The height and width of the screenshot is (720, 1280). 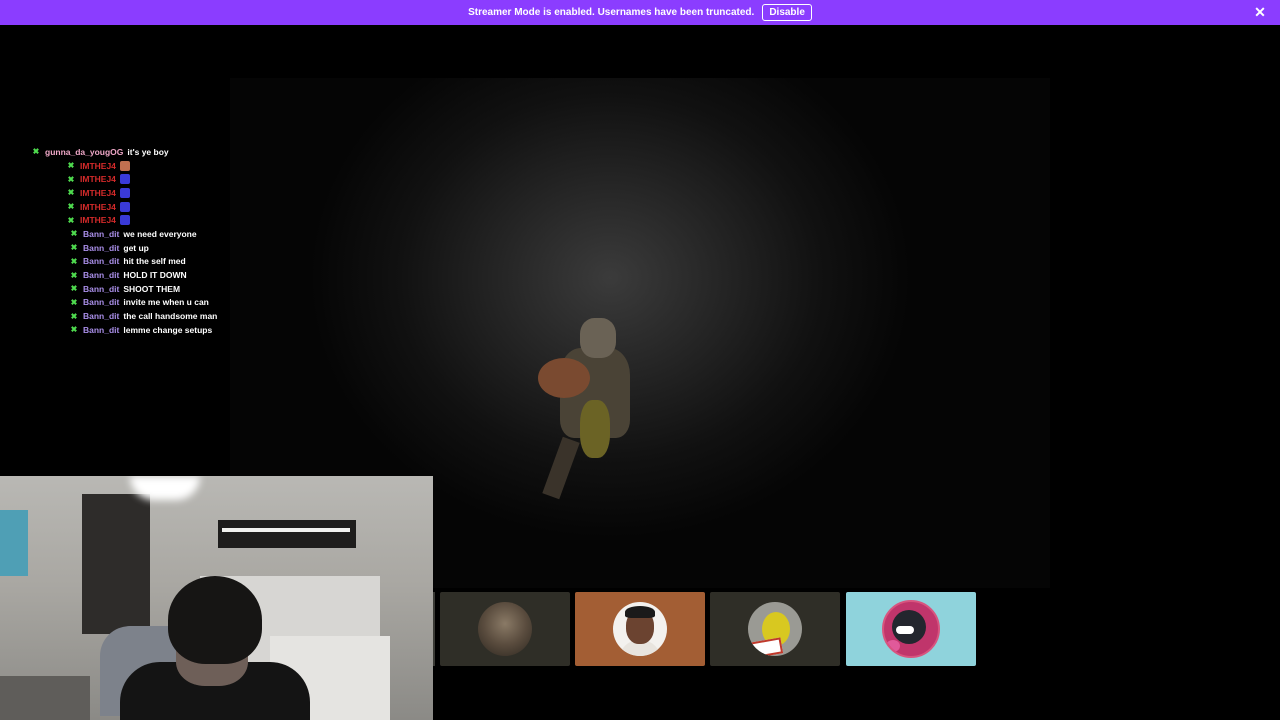 I want to click on participant-tile-edge, so click(x=434, y=629).